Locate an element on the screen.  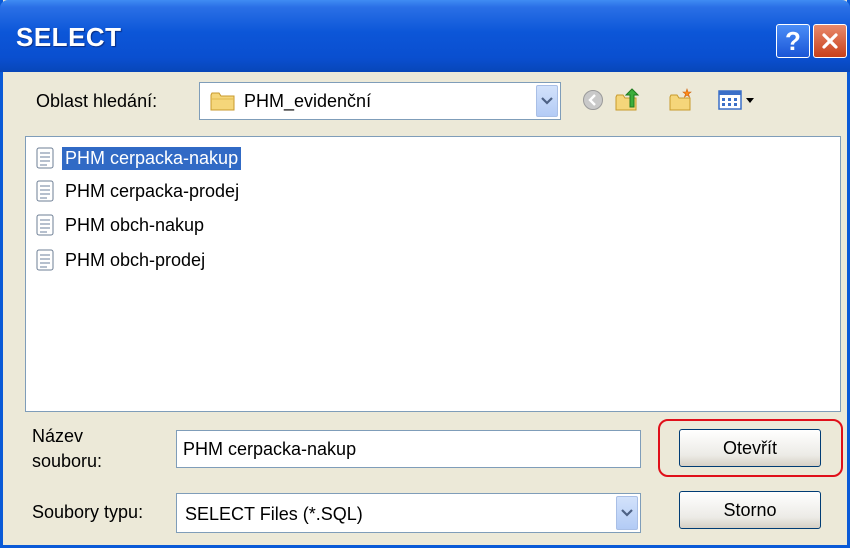
look-in-dropdown-arrow is located at coordinates (547, 101).